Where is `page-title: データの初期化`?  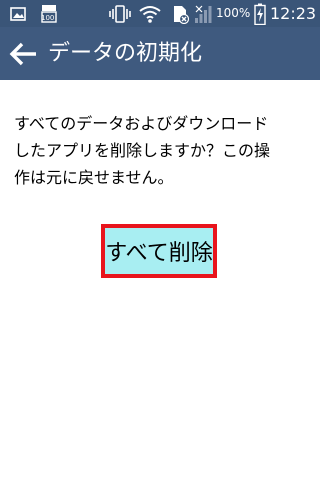 page-title: データの初期化 is located at coordinates (125, 53).